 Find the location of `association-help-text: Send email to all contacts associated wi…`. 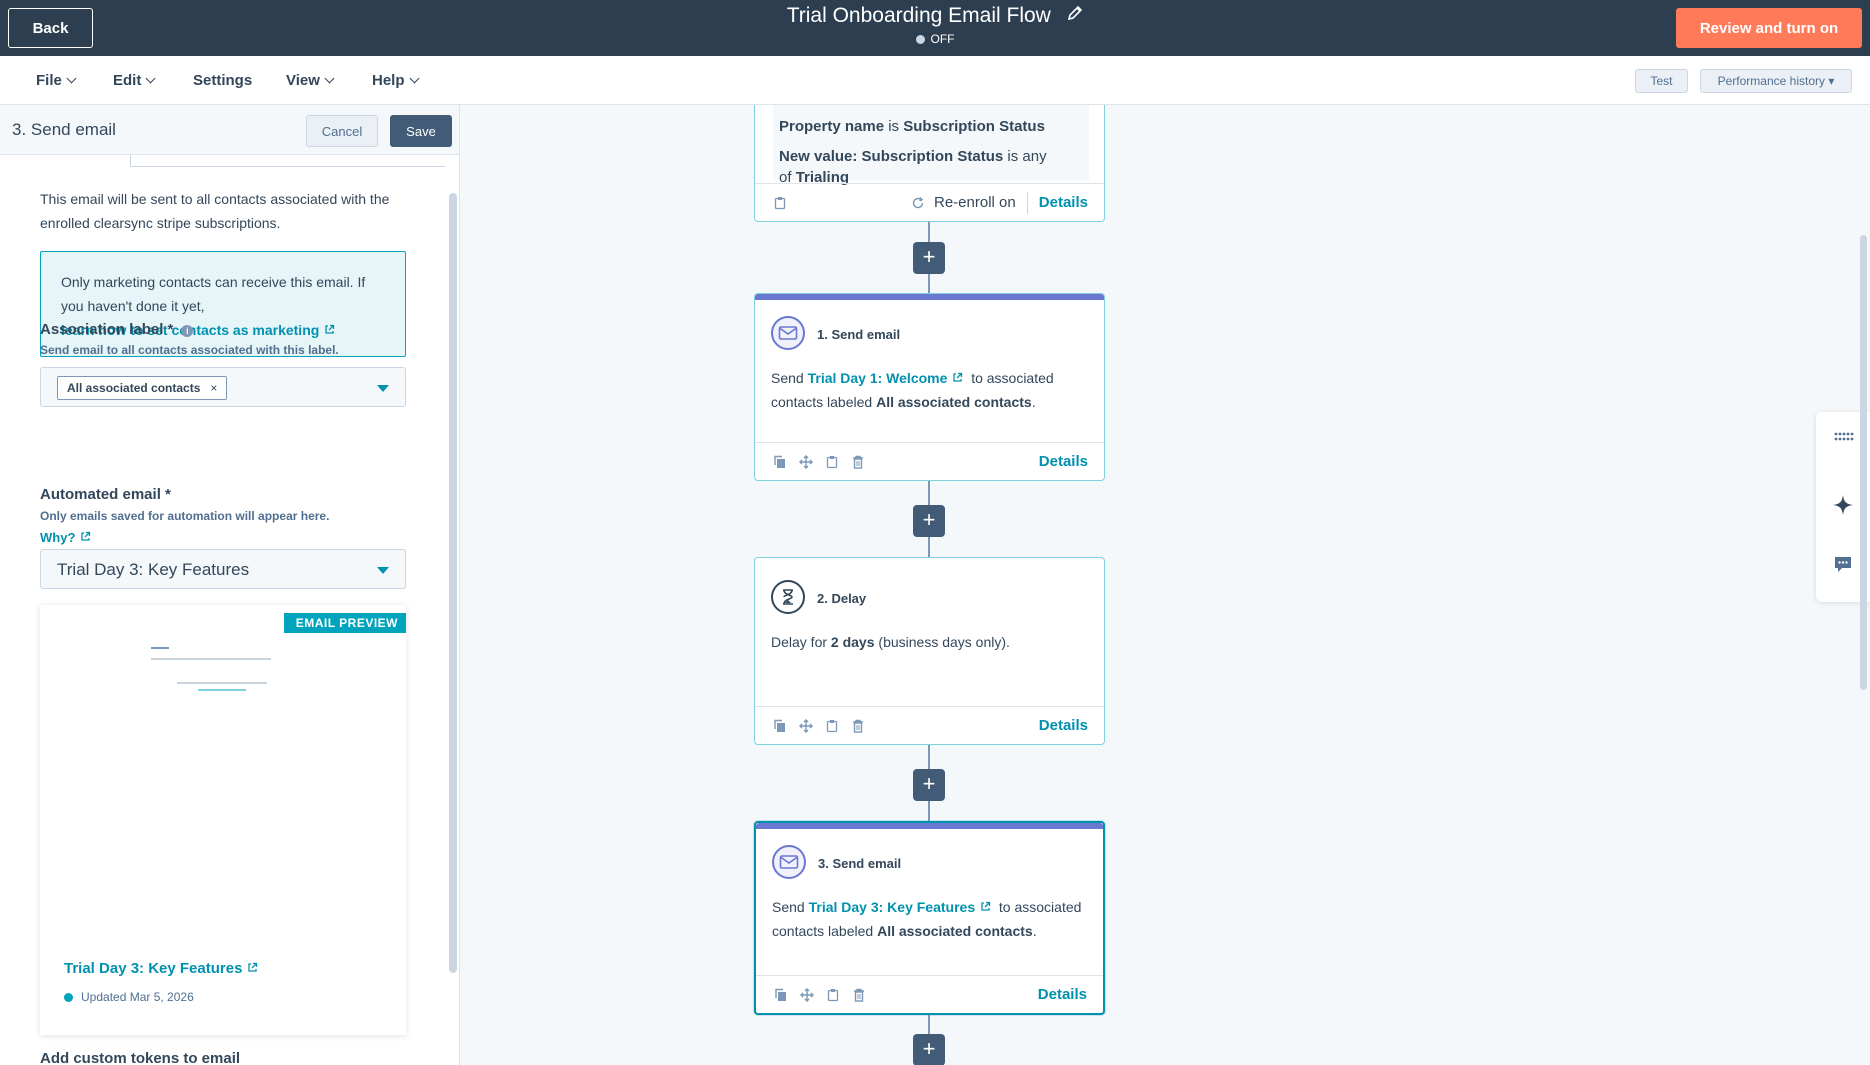

association-help-text: Send email to all contacts associated wi… is located at coordinates (189, 350).